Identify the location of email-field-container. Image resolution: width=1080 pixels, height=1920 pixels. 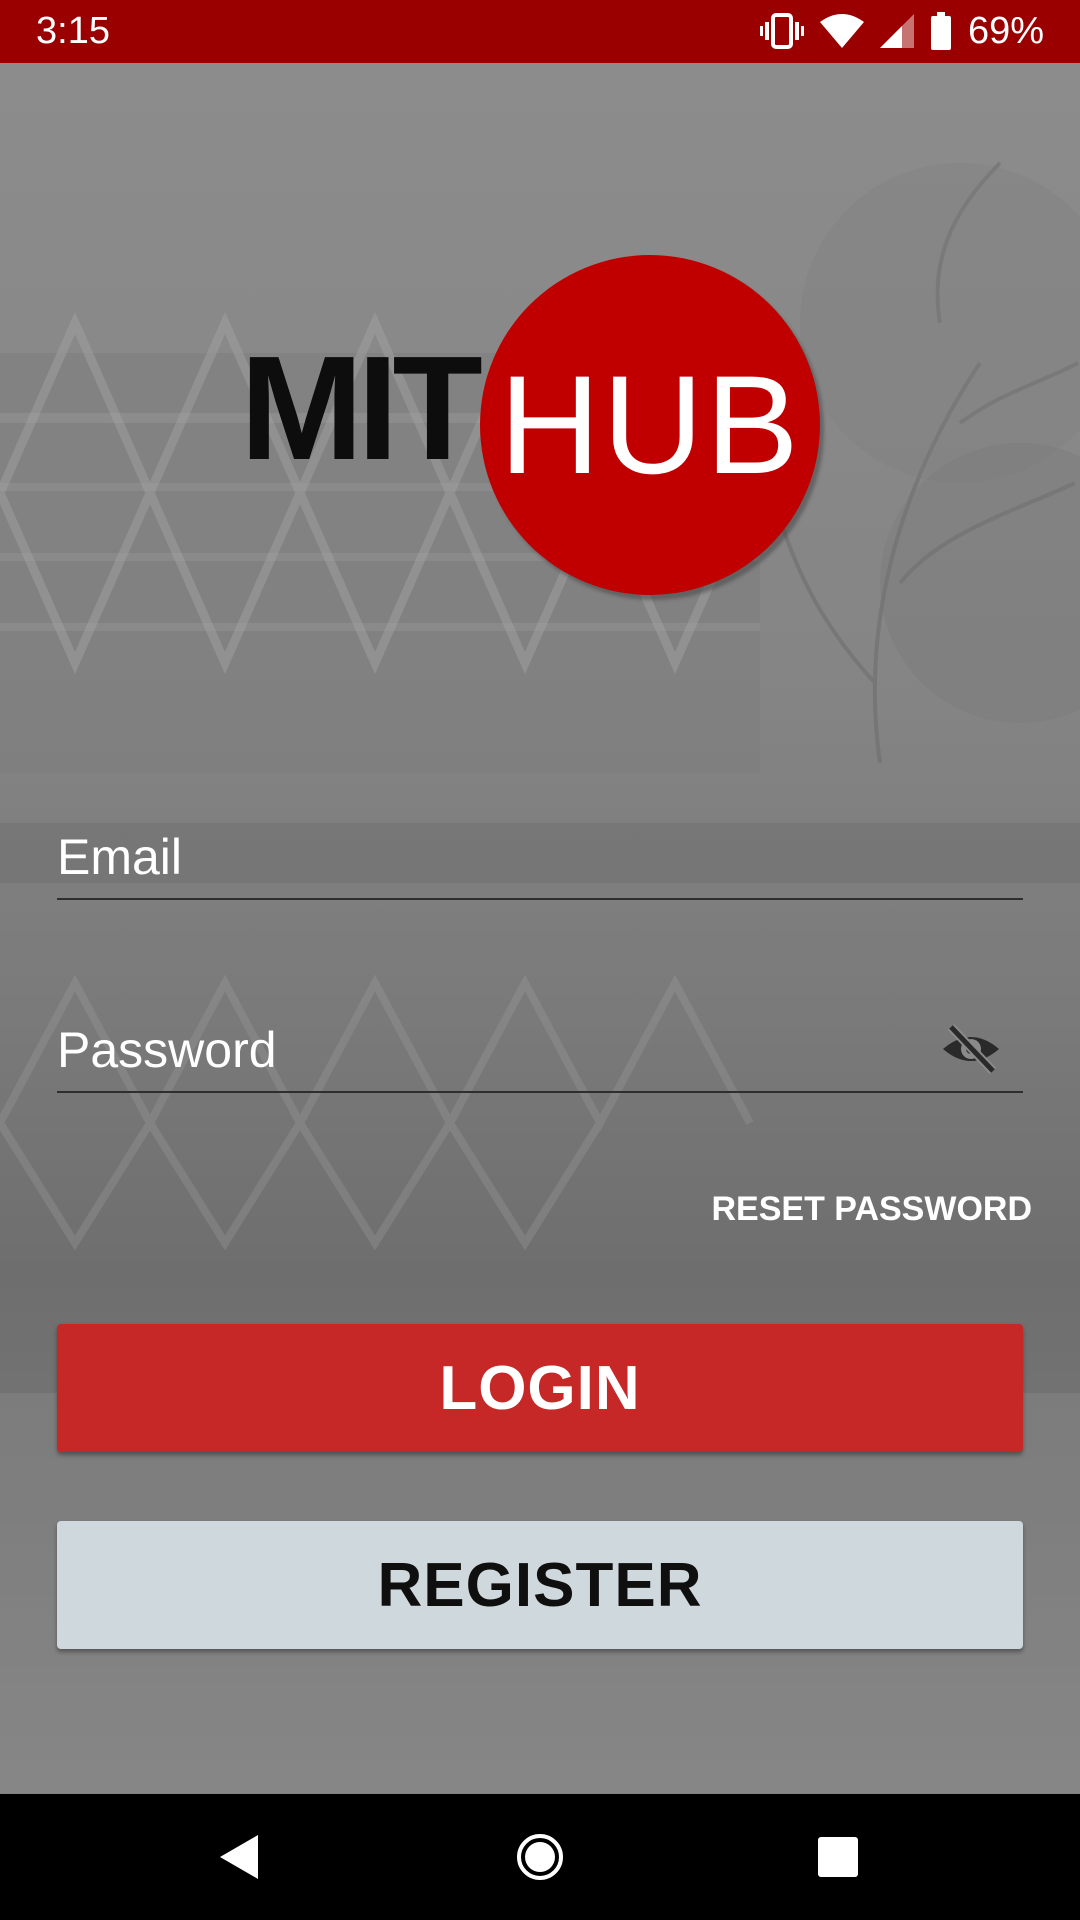
(540, 859).